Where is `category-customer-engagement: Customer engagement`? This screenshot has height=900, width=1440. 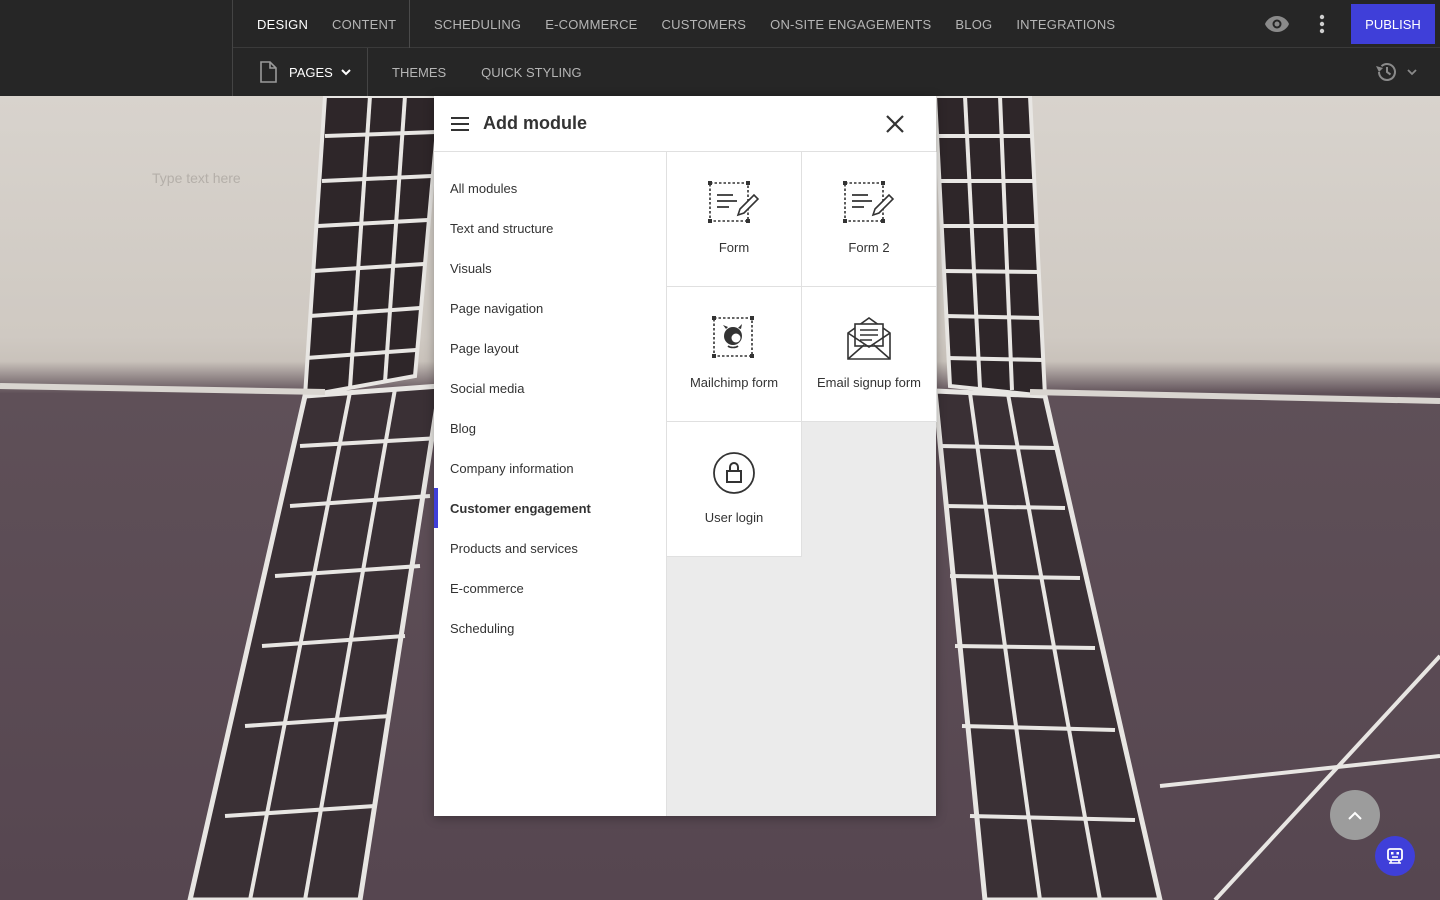 category-customer-engagement: Customer engagement is located at coordinates (550, 508).